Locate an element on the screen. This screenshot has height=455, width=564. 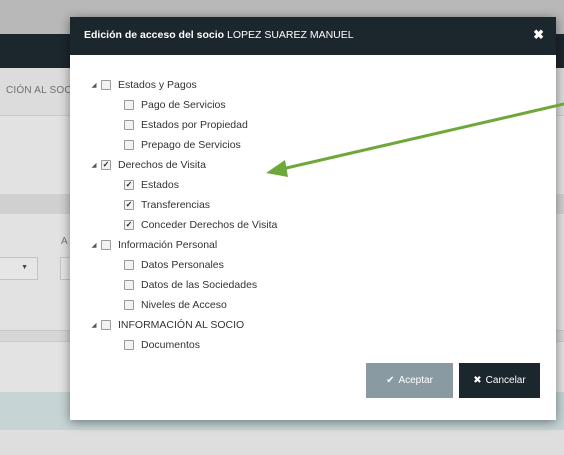
permission-label: Datos de las Sociedades is located at coordinates (199, 285).